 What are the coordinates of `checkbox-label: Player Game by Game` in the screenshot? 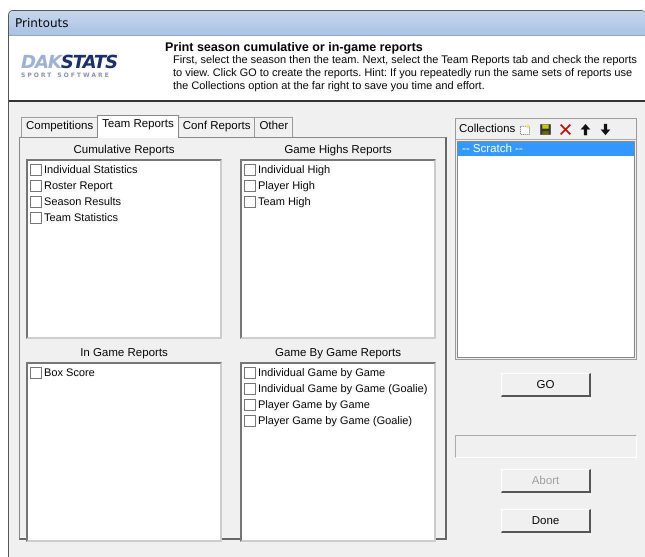 It's located at (314, 405).